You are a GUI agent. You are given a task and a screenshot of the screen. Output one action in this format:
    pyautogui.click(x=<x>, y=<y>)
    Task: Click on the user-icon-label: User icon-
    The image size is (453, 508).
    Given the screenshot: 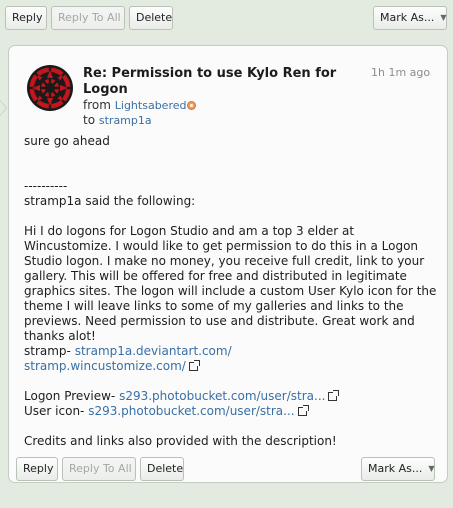 What is the action you would take?
    pyautogui.click(x=56, y=411)
    